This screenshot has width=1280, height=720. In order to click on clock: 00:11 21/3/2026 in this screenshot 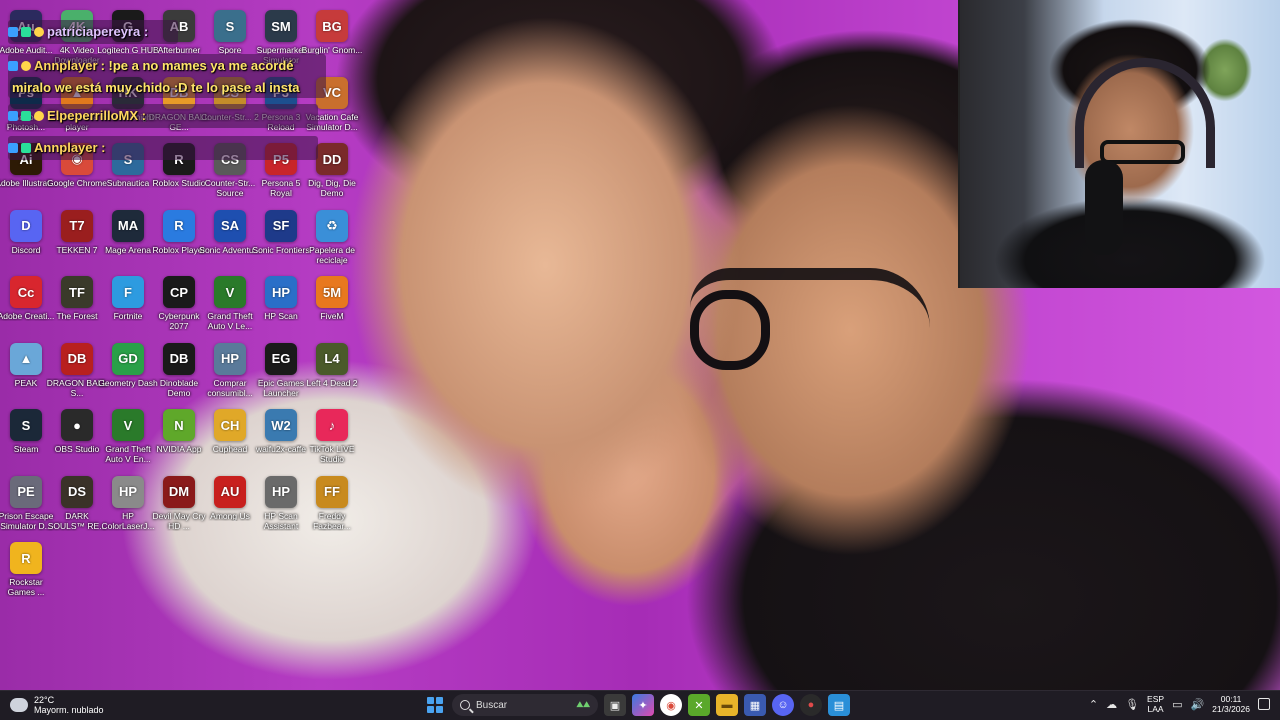, I will do `click(1231, 704)`.